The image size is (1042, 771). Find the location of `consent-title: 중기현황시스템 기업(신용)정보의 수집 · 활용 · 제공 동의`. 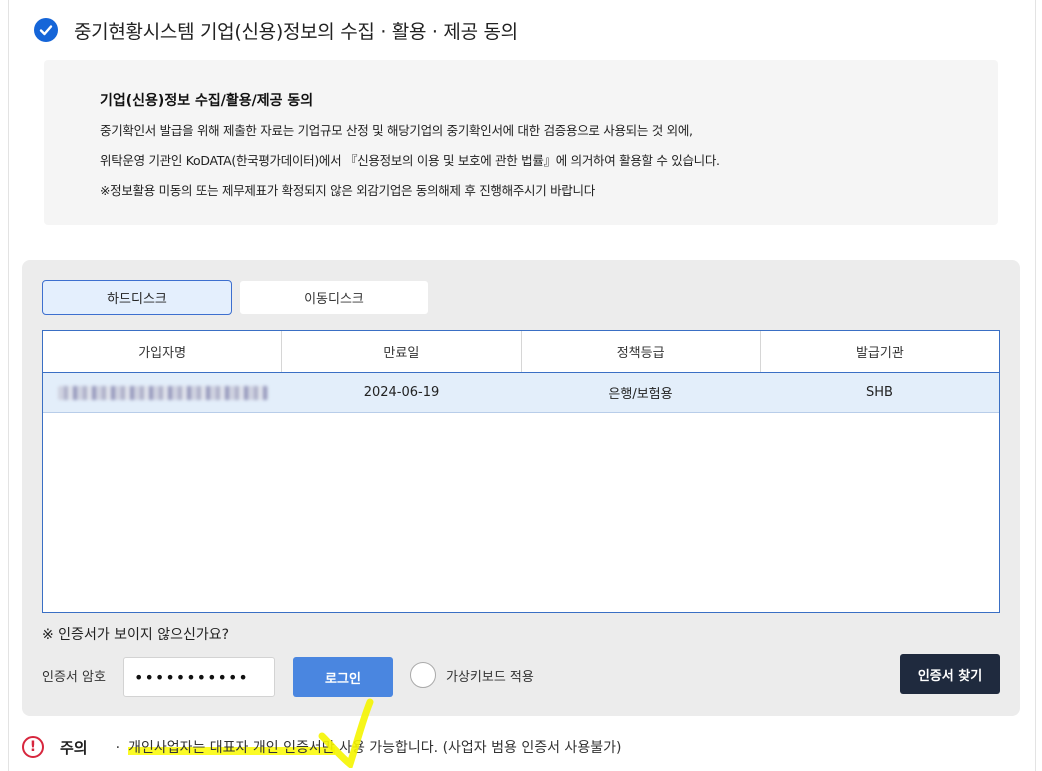

consent-title: 중기현황시스템 기업(신용)정보의 수집 · 활용 · 제공 동의 is located at coordinates (296, 31).